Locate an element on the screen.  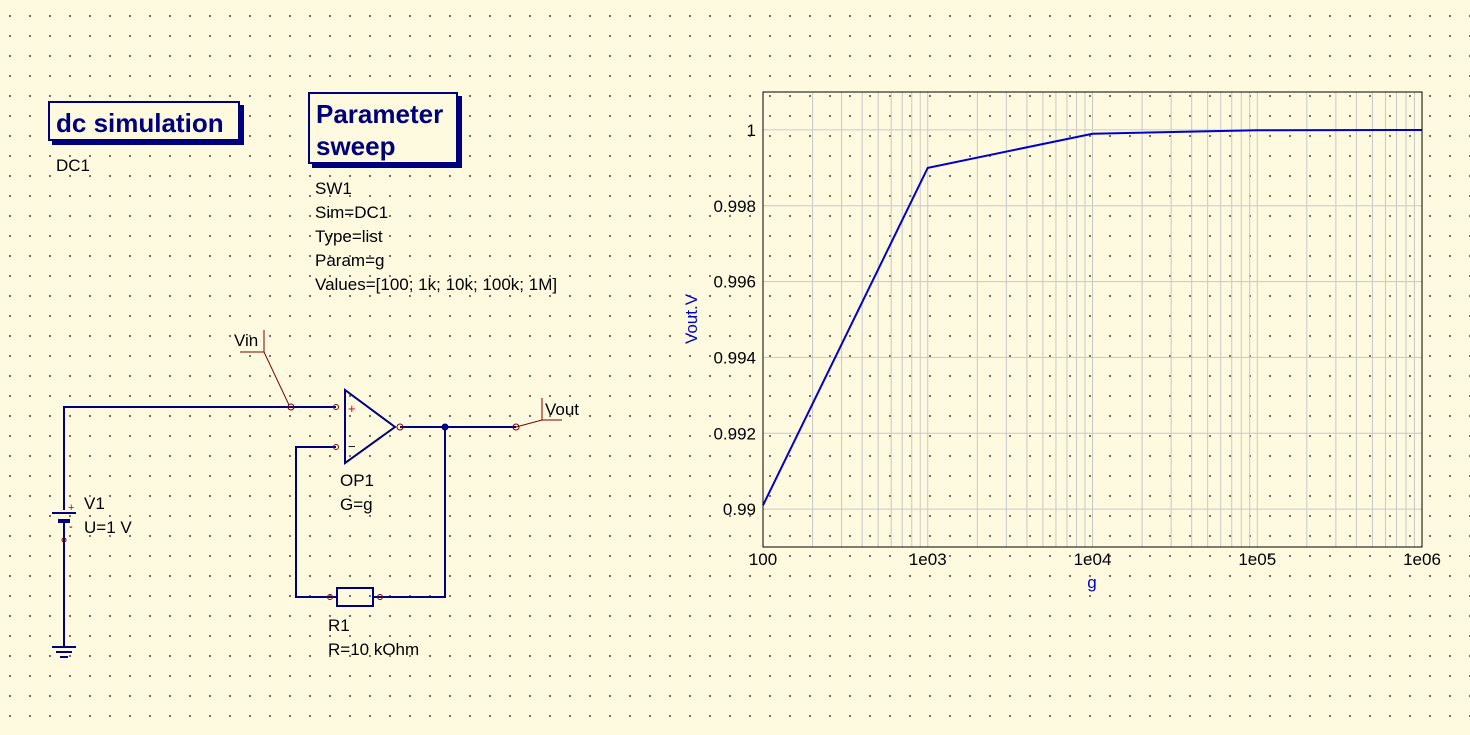
y-tick-label: 0.994 is located at coordinates (734, 357).